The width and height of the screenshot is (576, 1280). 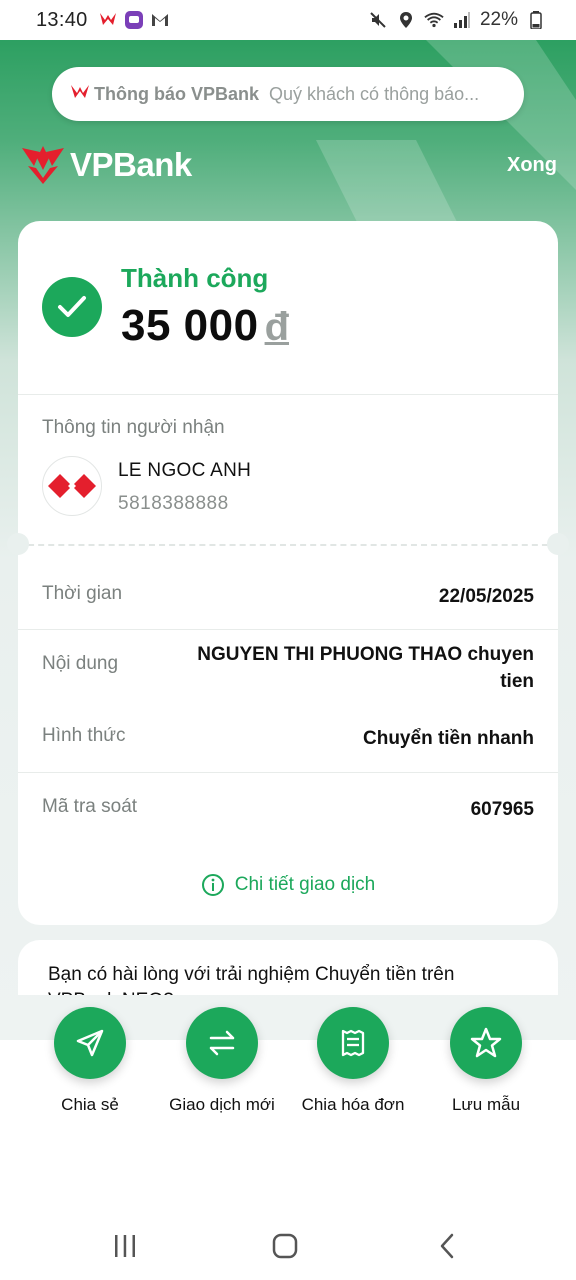 I want to click on success-check-icon, so click(x=72, y=307).